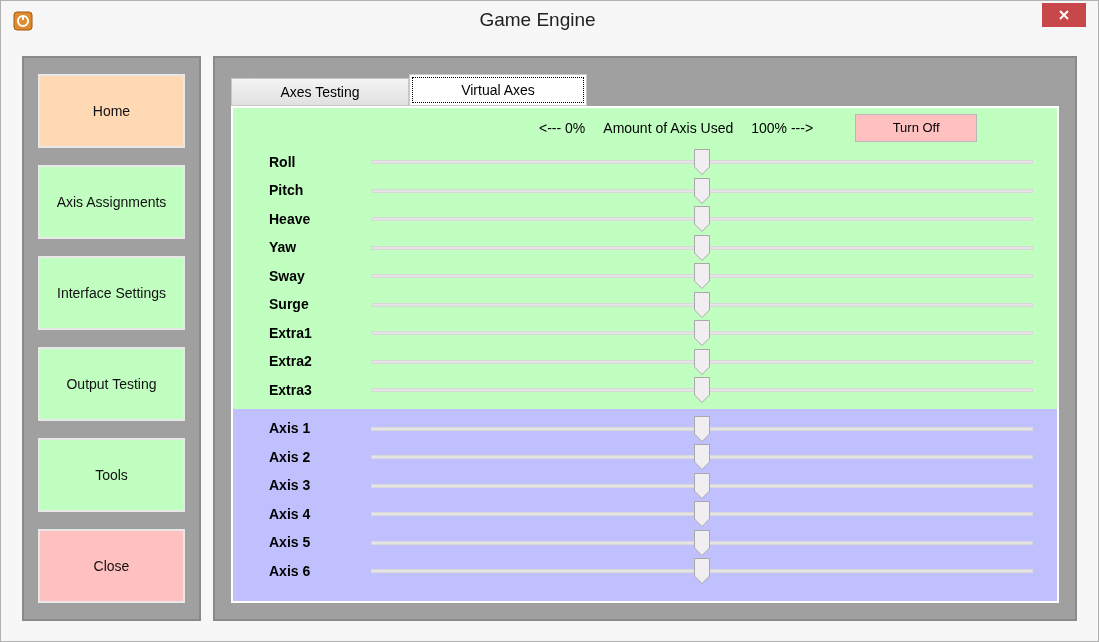 This screenshot has width=1099, height=642. What do you see at coordinates (291, 362) in the screenshot?
I see `slider-label: Extra2` at bounding box center [291, 362].